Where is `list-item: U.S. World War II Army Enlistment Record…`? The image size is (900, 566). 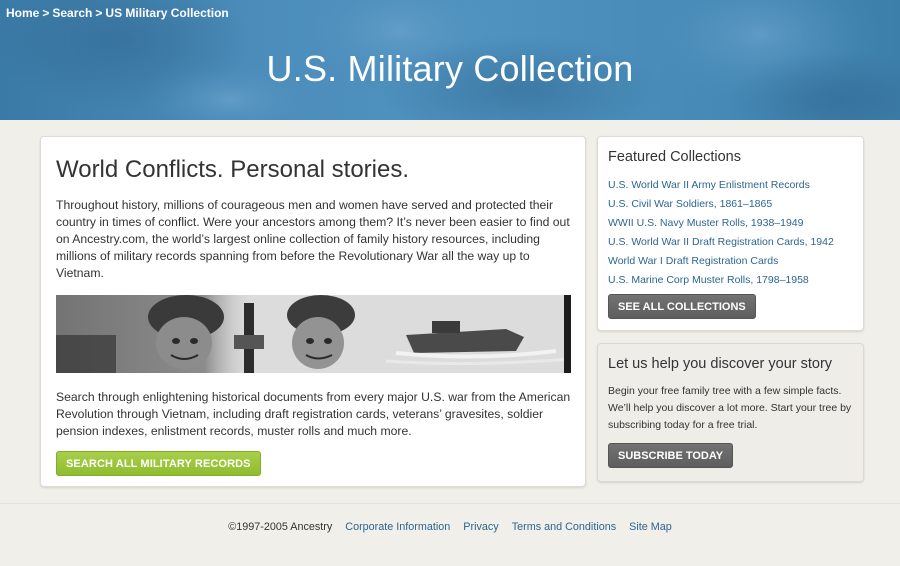 list-item: U.S. World War II Army Enlistment Record… is located at coordinates (730, 185).